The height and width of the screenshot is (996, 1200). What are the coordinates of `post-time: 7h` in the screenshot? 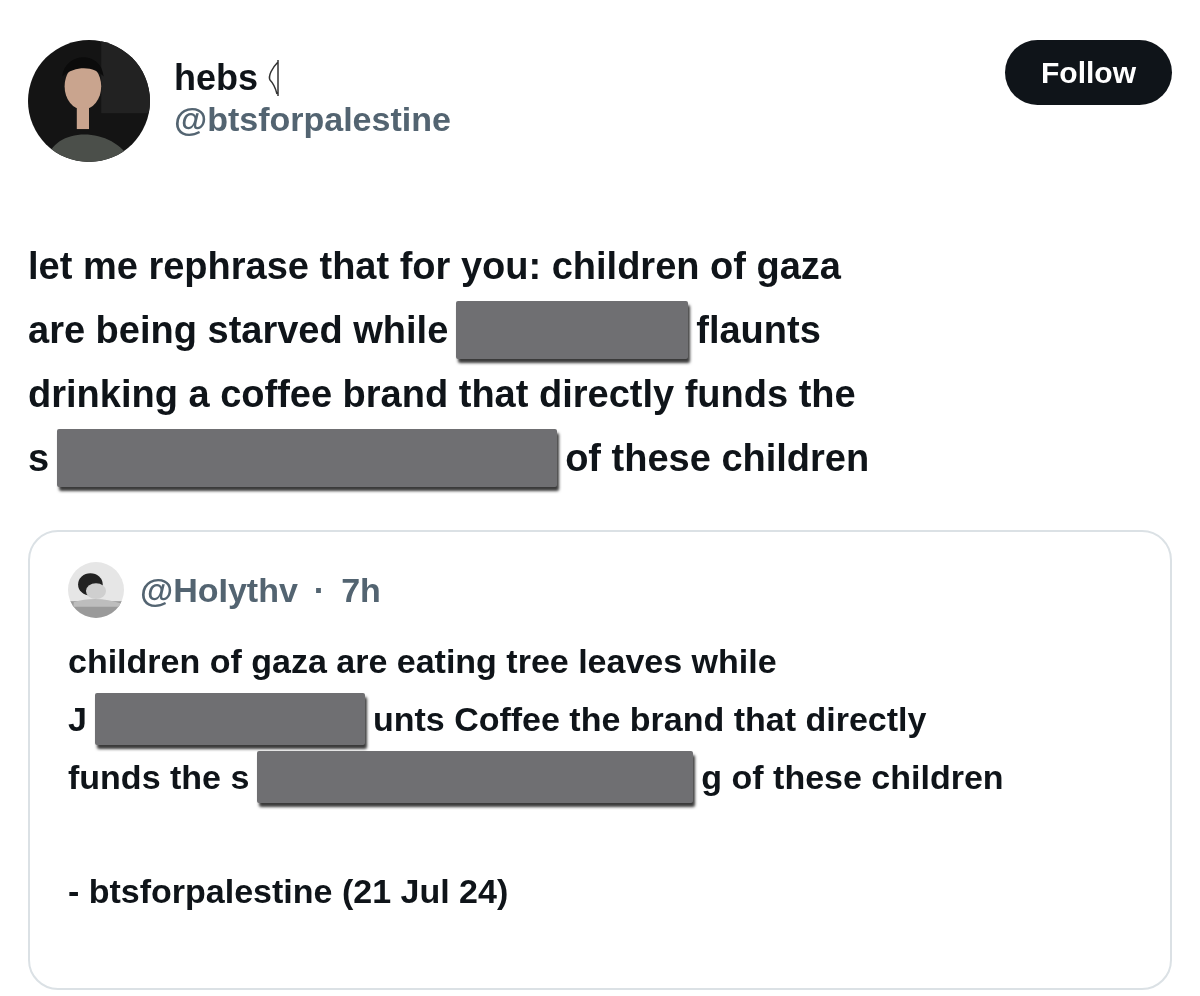 It's located at (361, 590).